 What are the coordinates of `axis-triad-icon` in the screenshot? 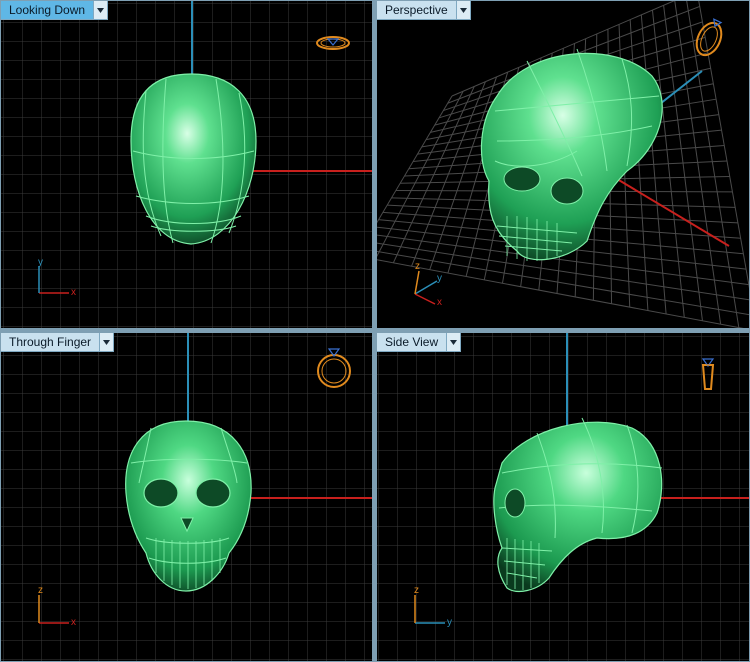 It's located at (426, 287).